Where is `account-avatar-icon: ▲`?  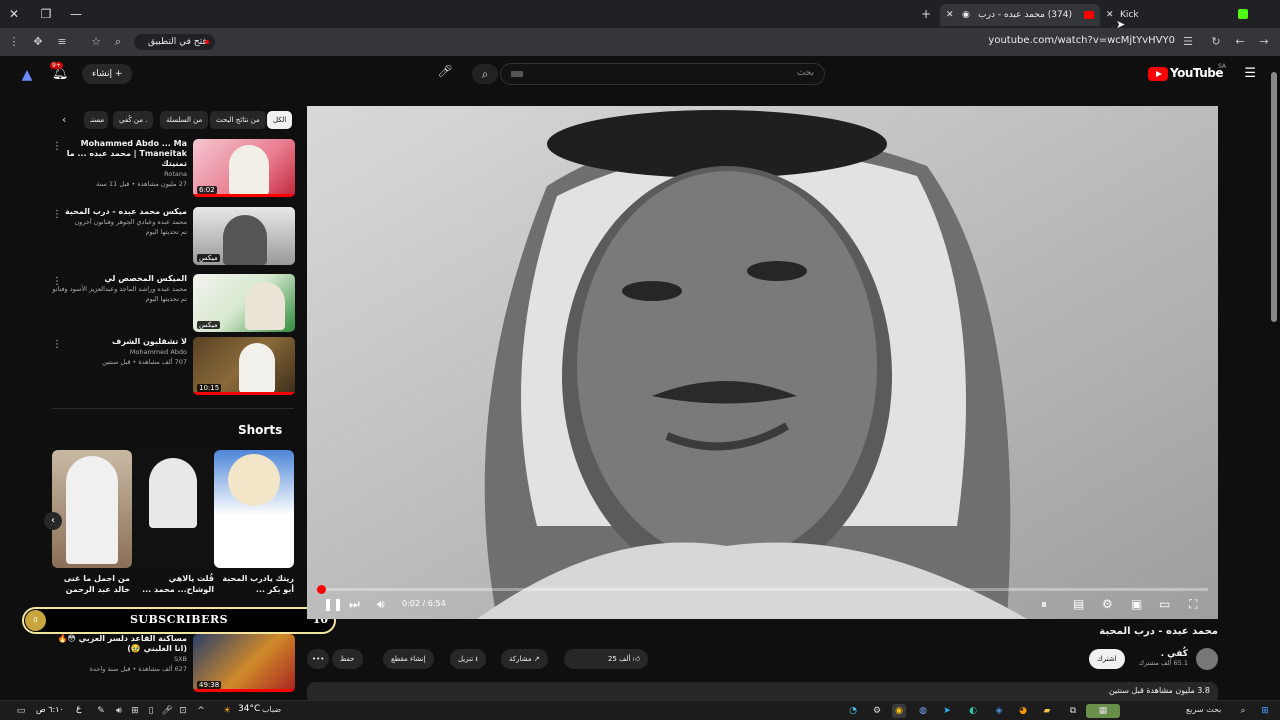 account-avatar-icon: ▲ is located at coordinates (27, 75).